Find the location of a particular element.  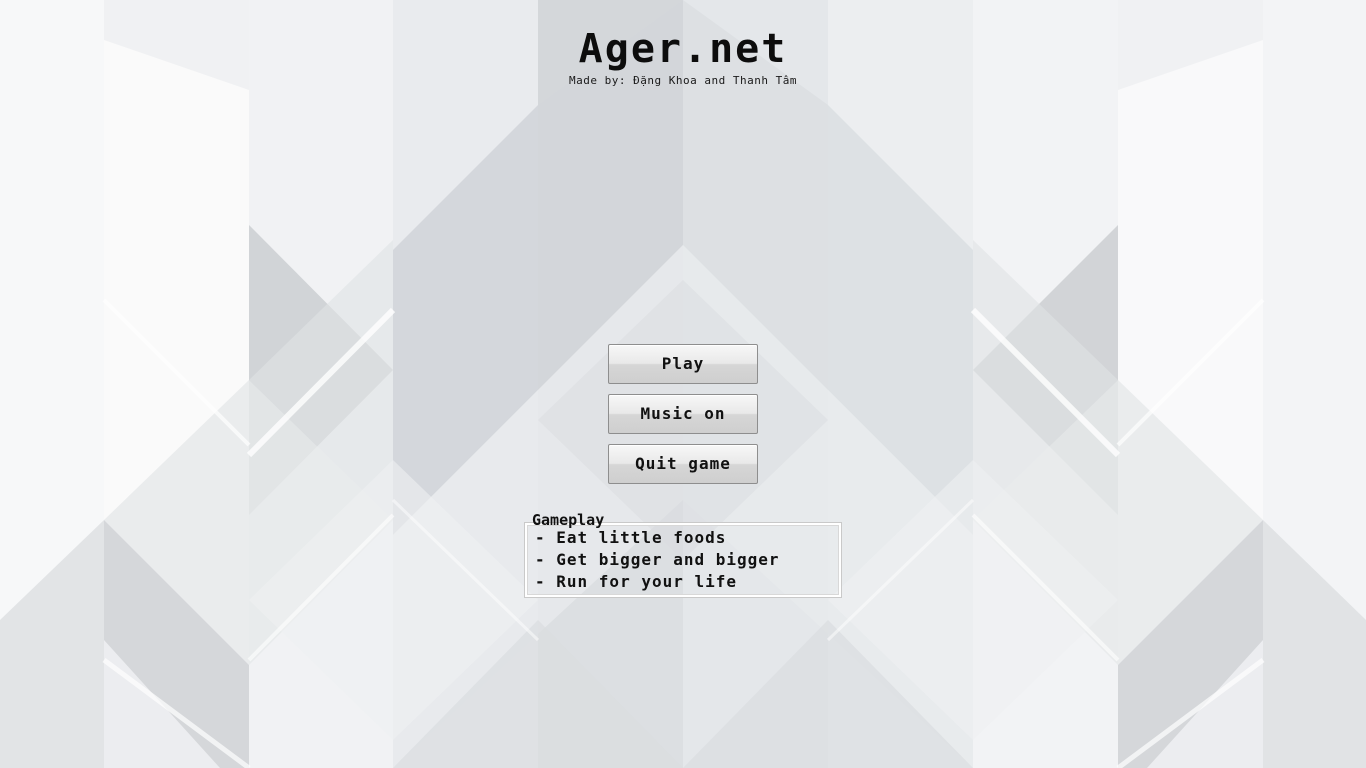

game-title: Ager.net is located at coordinates (683, 49).